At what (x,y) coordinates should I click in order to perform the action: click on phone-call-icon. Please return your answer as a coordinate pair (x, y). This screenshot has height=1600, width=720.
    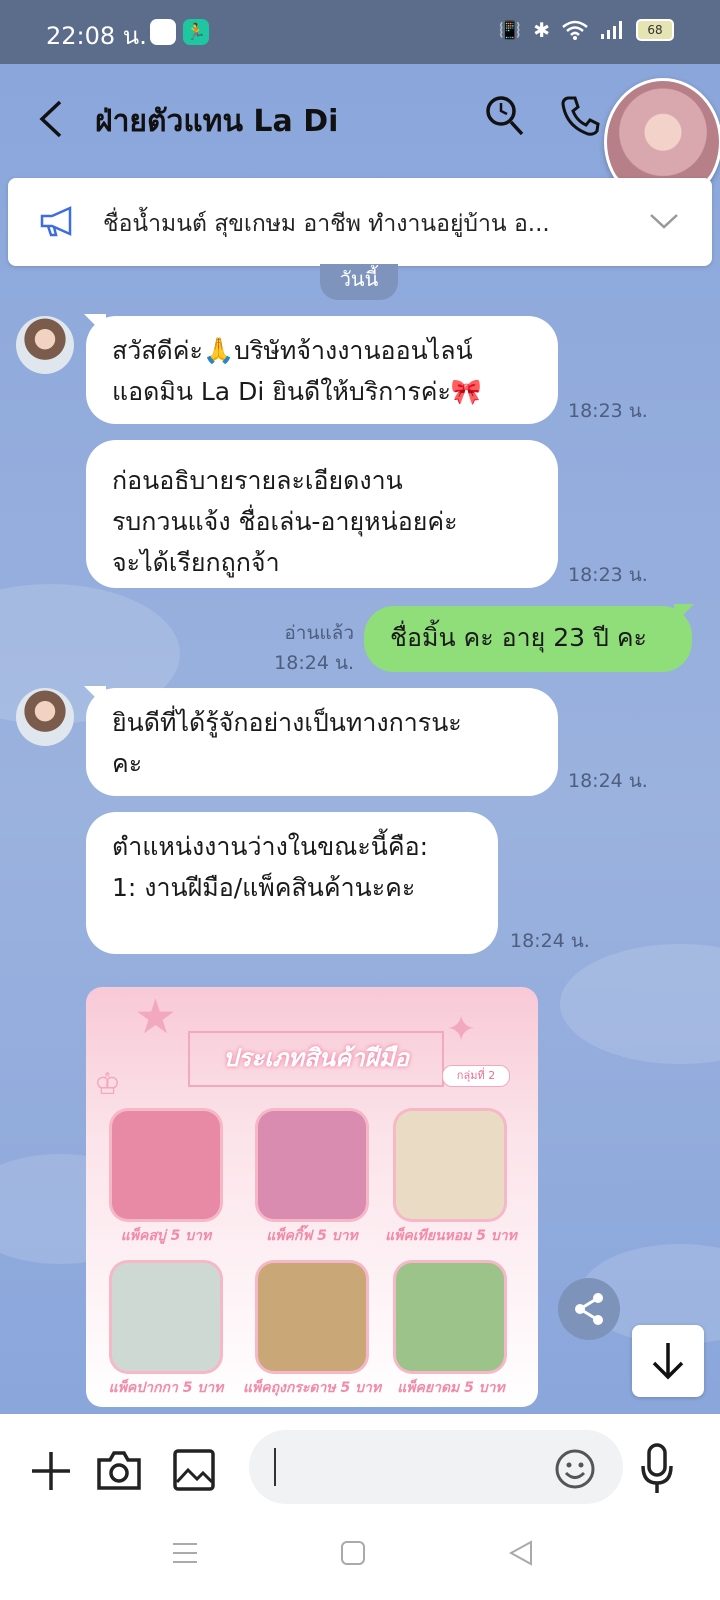
    Looking at the image, I should click on (580, 116).